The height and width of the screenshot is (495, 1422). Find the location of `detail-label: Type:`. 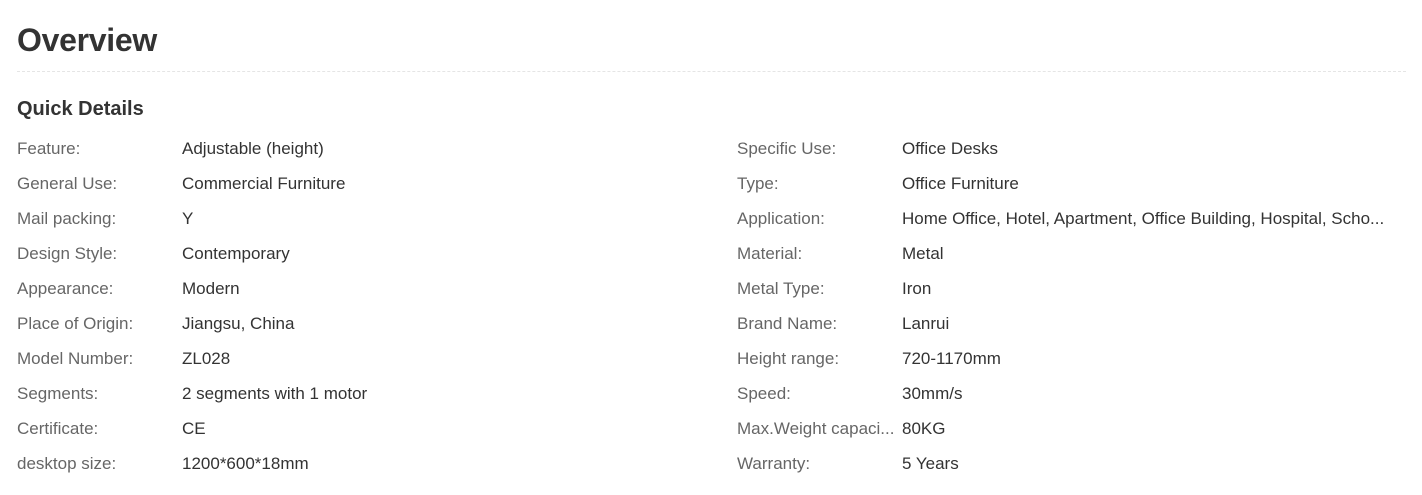

detail-label: Type: is located at coordinates (758, 183).